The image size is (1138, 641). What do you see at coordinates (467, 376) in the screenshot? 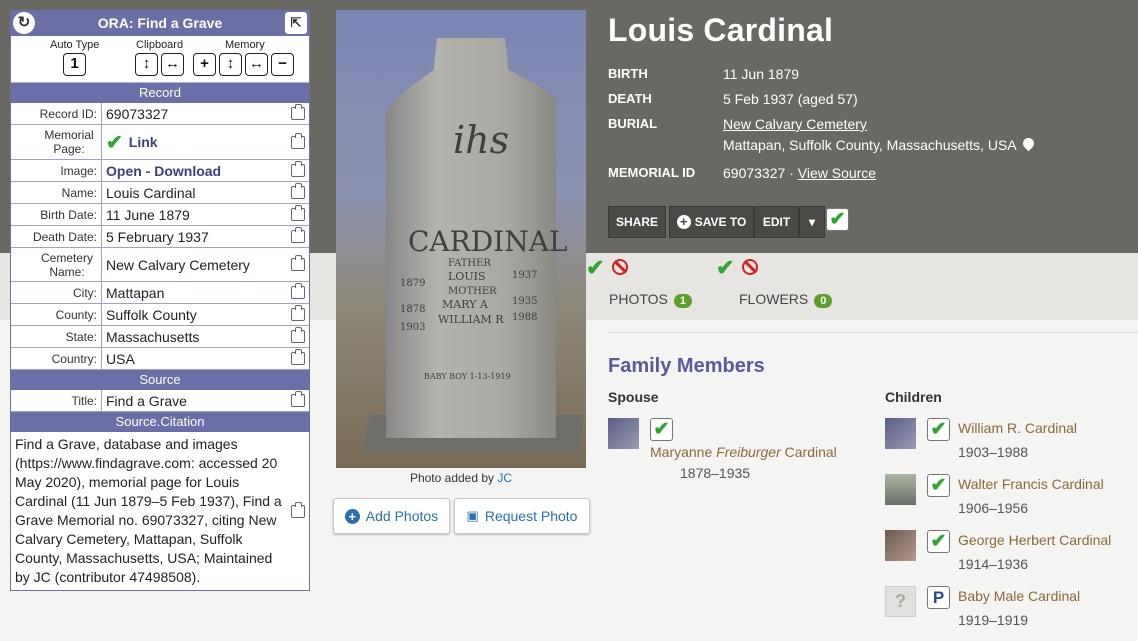
I see `stone-baby: BABY BOY 1-13-1919` at bounding box center [467, 376].